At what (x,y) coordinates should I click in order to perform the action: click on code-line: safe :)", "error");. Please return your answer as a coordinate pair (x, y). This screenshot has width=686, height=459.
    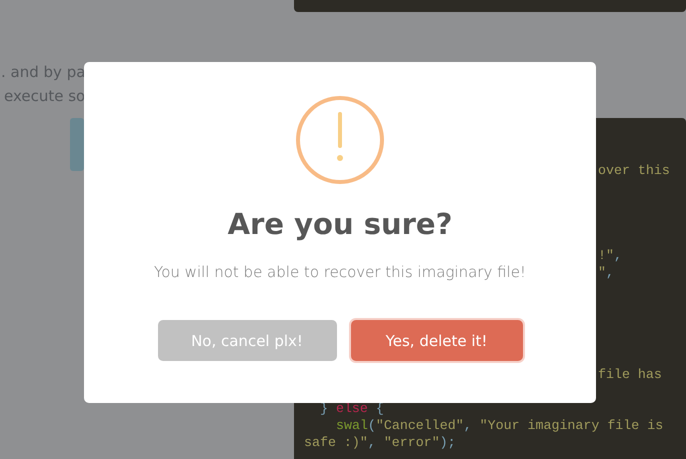
    Looking at the image, I should click on (380, 442).